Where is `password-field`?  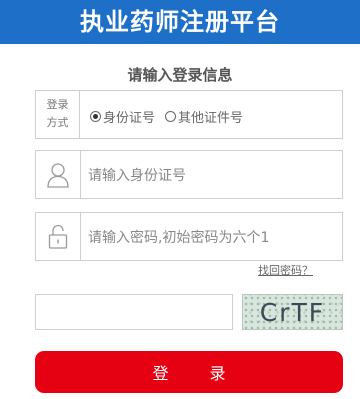
password-field is located at coordinates (189, 237).